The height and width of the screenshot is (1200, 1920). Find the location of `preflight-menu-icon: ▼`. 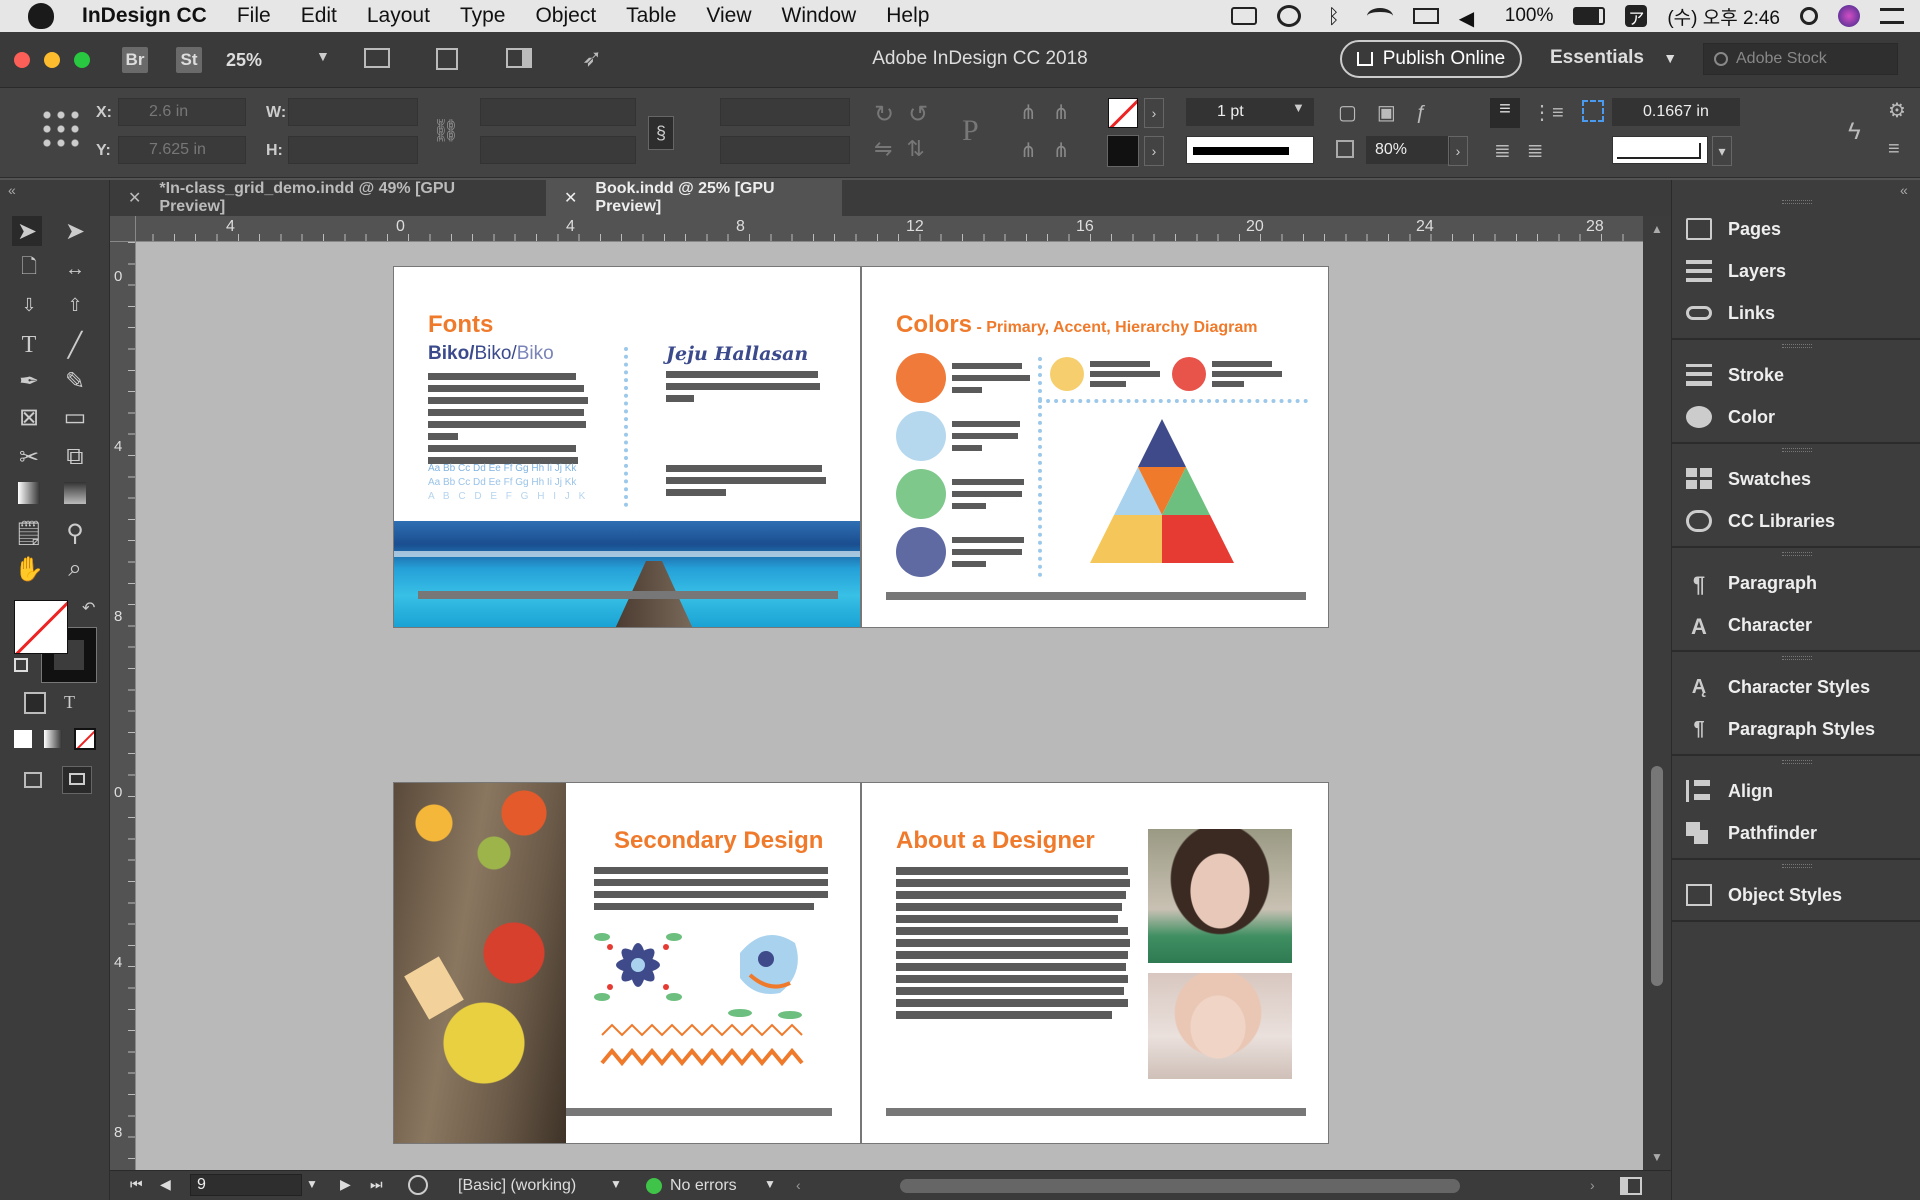

preflight-menu-icon: ▼ is located at coordinates (770, 1184).